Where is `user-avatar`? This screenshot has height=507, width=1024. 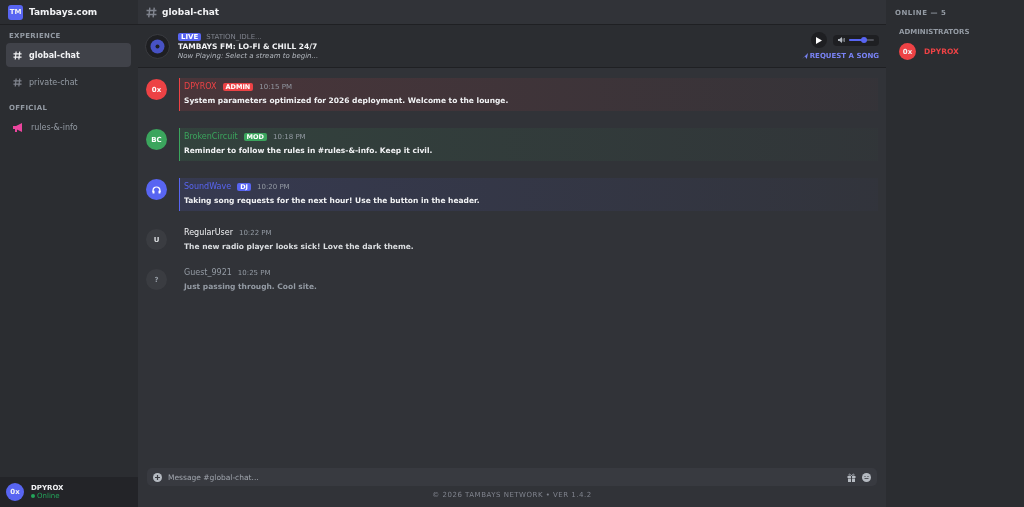
user-avatar is located at coordinates (156, 189).